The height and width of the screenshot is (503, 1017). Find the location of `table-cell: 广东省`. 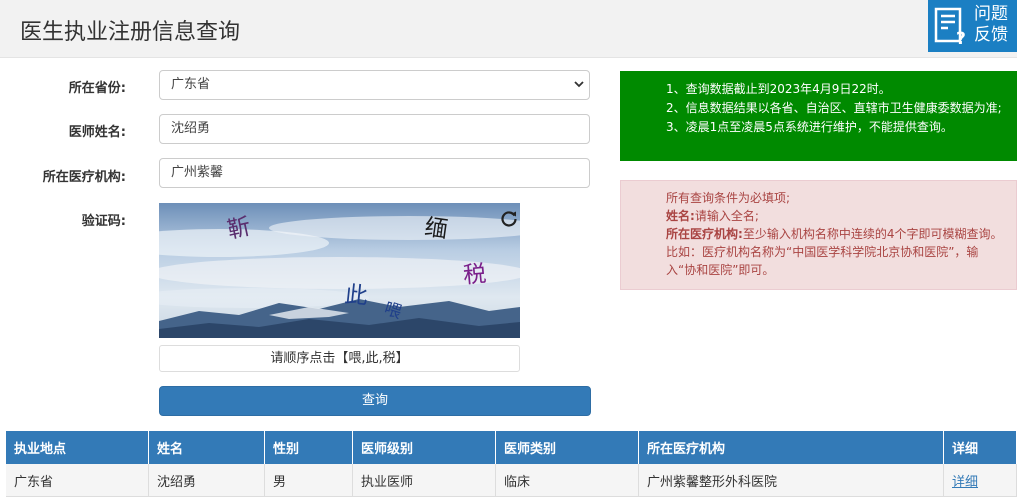

table-cell: 广东省 is located at coordinates (77, 480).